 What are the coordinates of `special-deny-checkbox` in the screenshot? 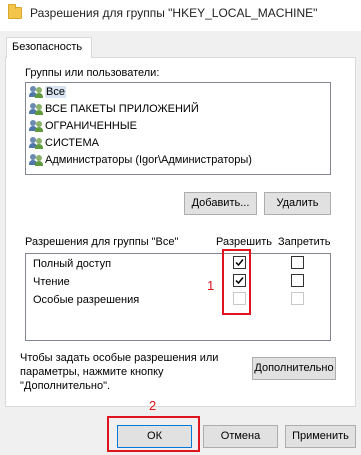 It's located at (297, 298).